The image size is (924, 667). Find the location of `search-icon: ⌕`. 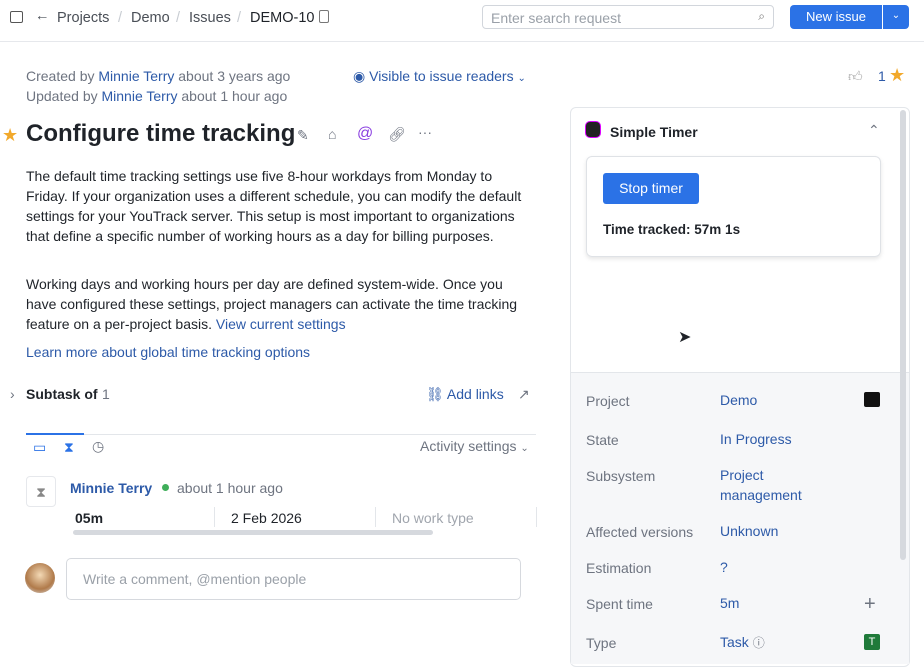

search-icon: ⌕ is located at coordinates (761, 16).